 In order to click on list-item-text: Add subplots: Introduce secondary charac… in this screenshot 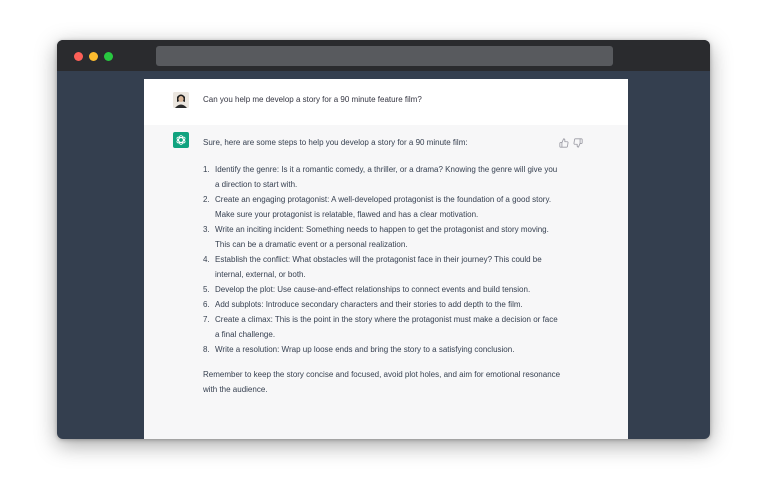, I will do `click(369, 304)`.